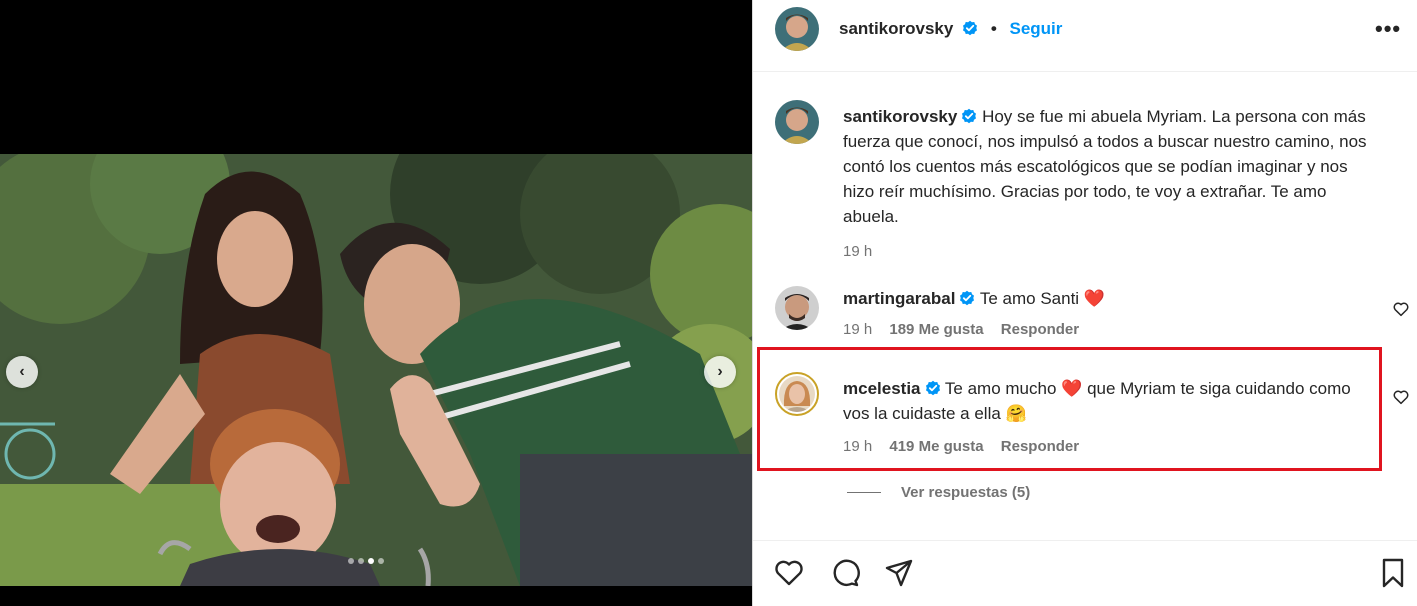 The height and width of the screenshot is (606, 1417). I want to click on comment-icon, so click(845, 573).